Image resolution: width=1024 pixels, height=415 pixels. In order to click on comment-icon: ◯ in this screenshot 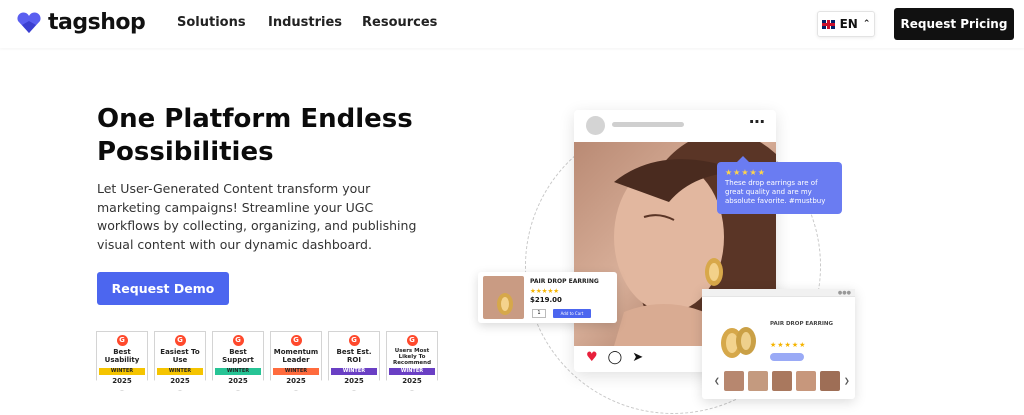, I will do `click(615, 357)`.